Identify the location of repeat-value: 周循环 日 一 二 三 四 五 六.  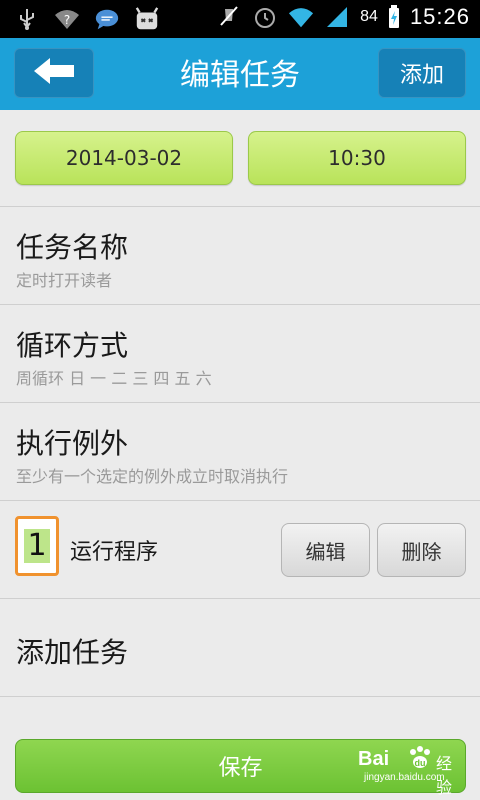
(114, 378).